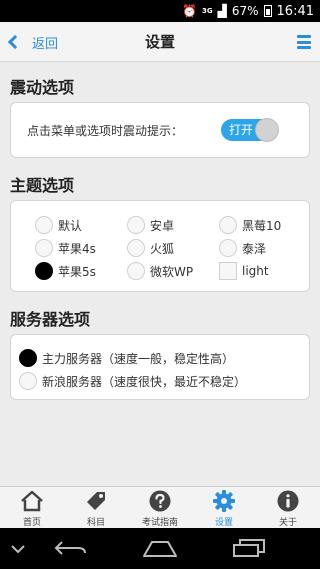 The width and height of the screenshot is (320, 569). I want to click on bottom-tab-bar: 首页 科目 考试指南 设置 关于, so click(160, 507).